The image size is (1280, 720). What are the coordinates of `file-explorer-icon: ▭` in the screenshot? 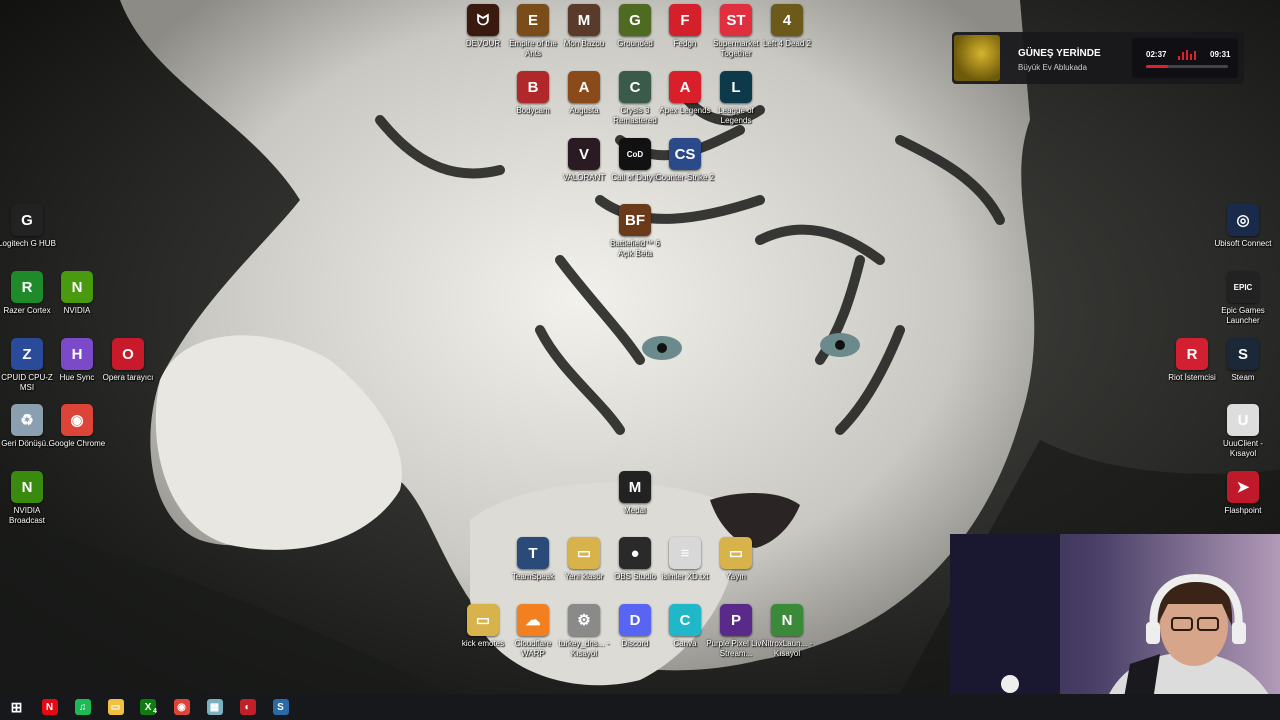 It's located at (115, 707).